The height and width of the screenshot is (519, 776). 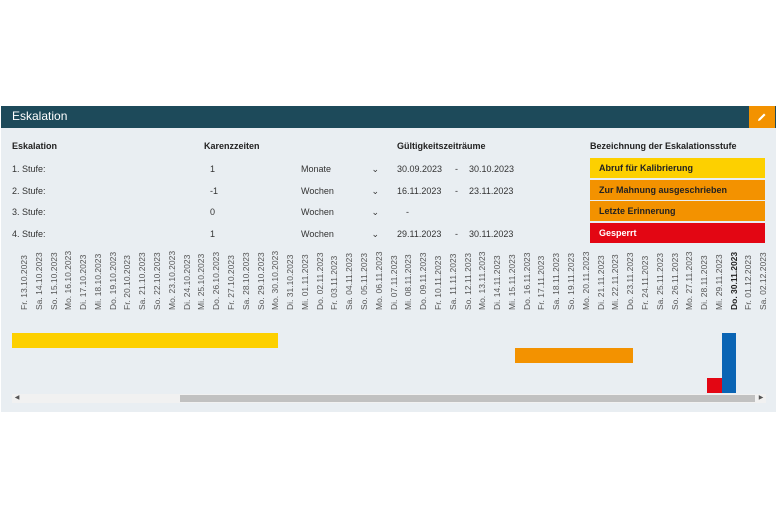 What do you see at coordinates (677, 233) in the screenshot?
I see `stage-name-badge: Gesperrt` at bounding box center [677, 233].